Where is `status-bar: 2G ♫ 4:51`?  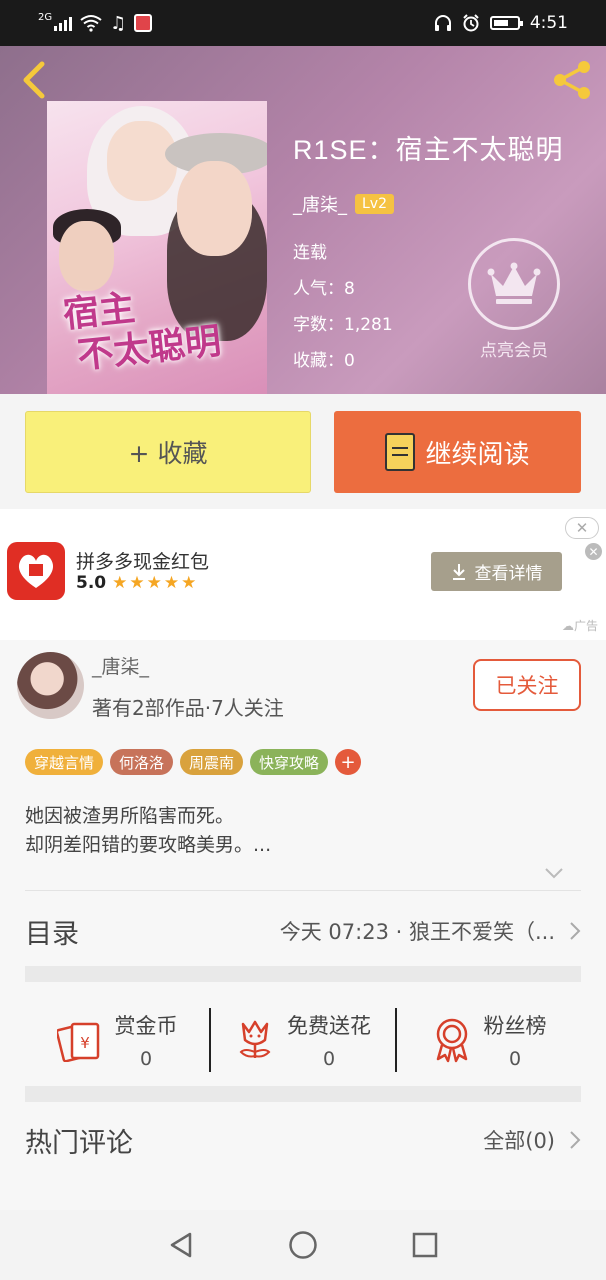
status-bar: 2G ♫ 4:51 is located at coordinates (303, 23).